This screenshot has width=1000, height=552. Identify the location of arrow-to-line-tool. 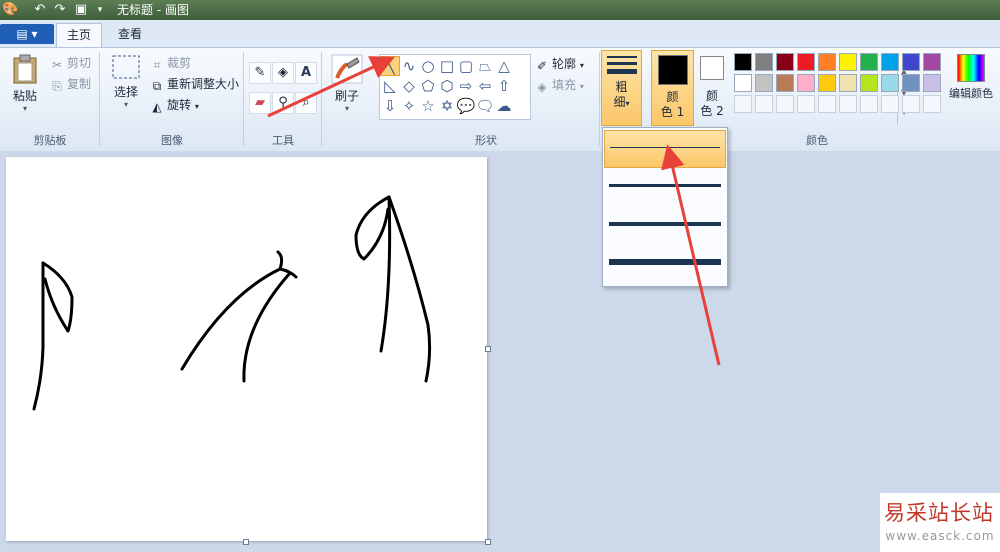
(331, 87).